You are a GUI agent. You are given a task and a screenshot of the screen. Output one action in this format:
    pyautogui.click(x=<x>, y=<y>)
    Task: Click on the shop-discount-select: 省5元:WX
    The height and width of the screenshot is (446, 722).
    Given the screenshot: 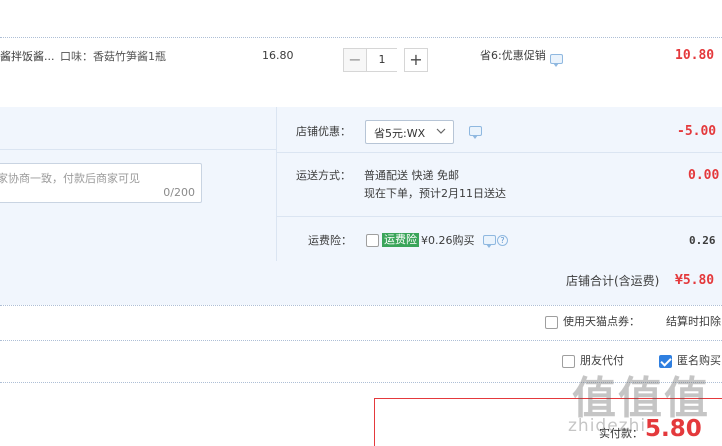 What is the action you would take?
    pyautogui.click(x=409, y=132)
    